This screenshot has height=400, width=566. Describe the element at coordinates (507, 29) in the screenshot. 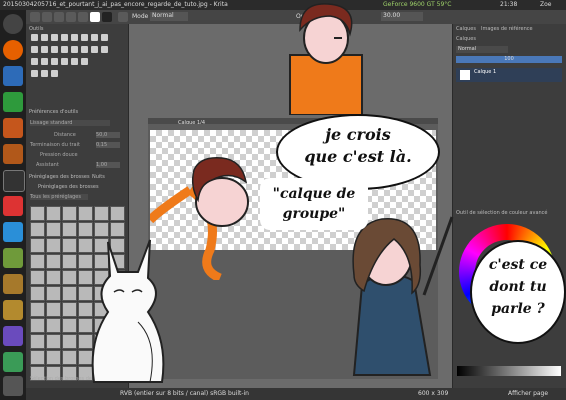

I see `tab-reference-images: Images de référence` at that location.